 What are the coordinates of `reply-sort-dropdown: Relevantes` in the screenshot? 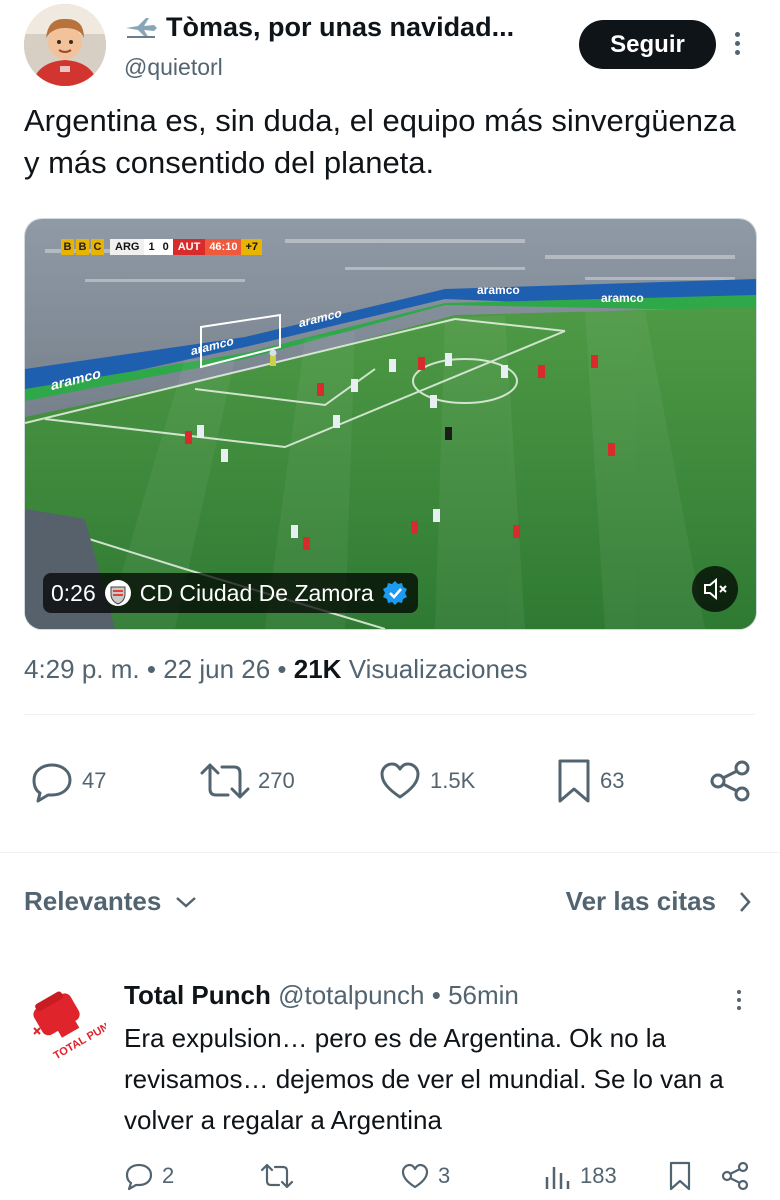 It's located at (110, 901).